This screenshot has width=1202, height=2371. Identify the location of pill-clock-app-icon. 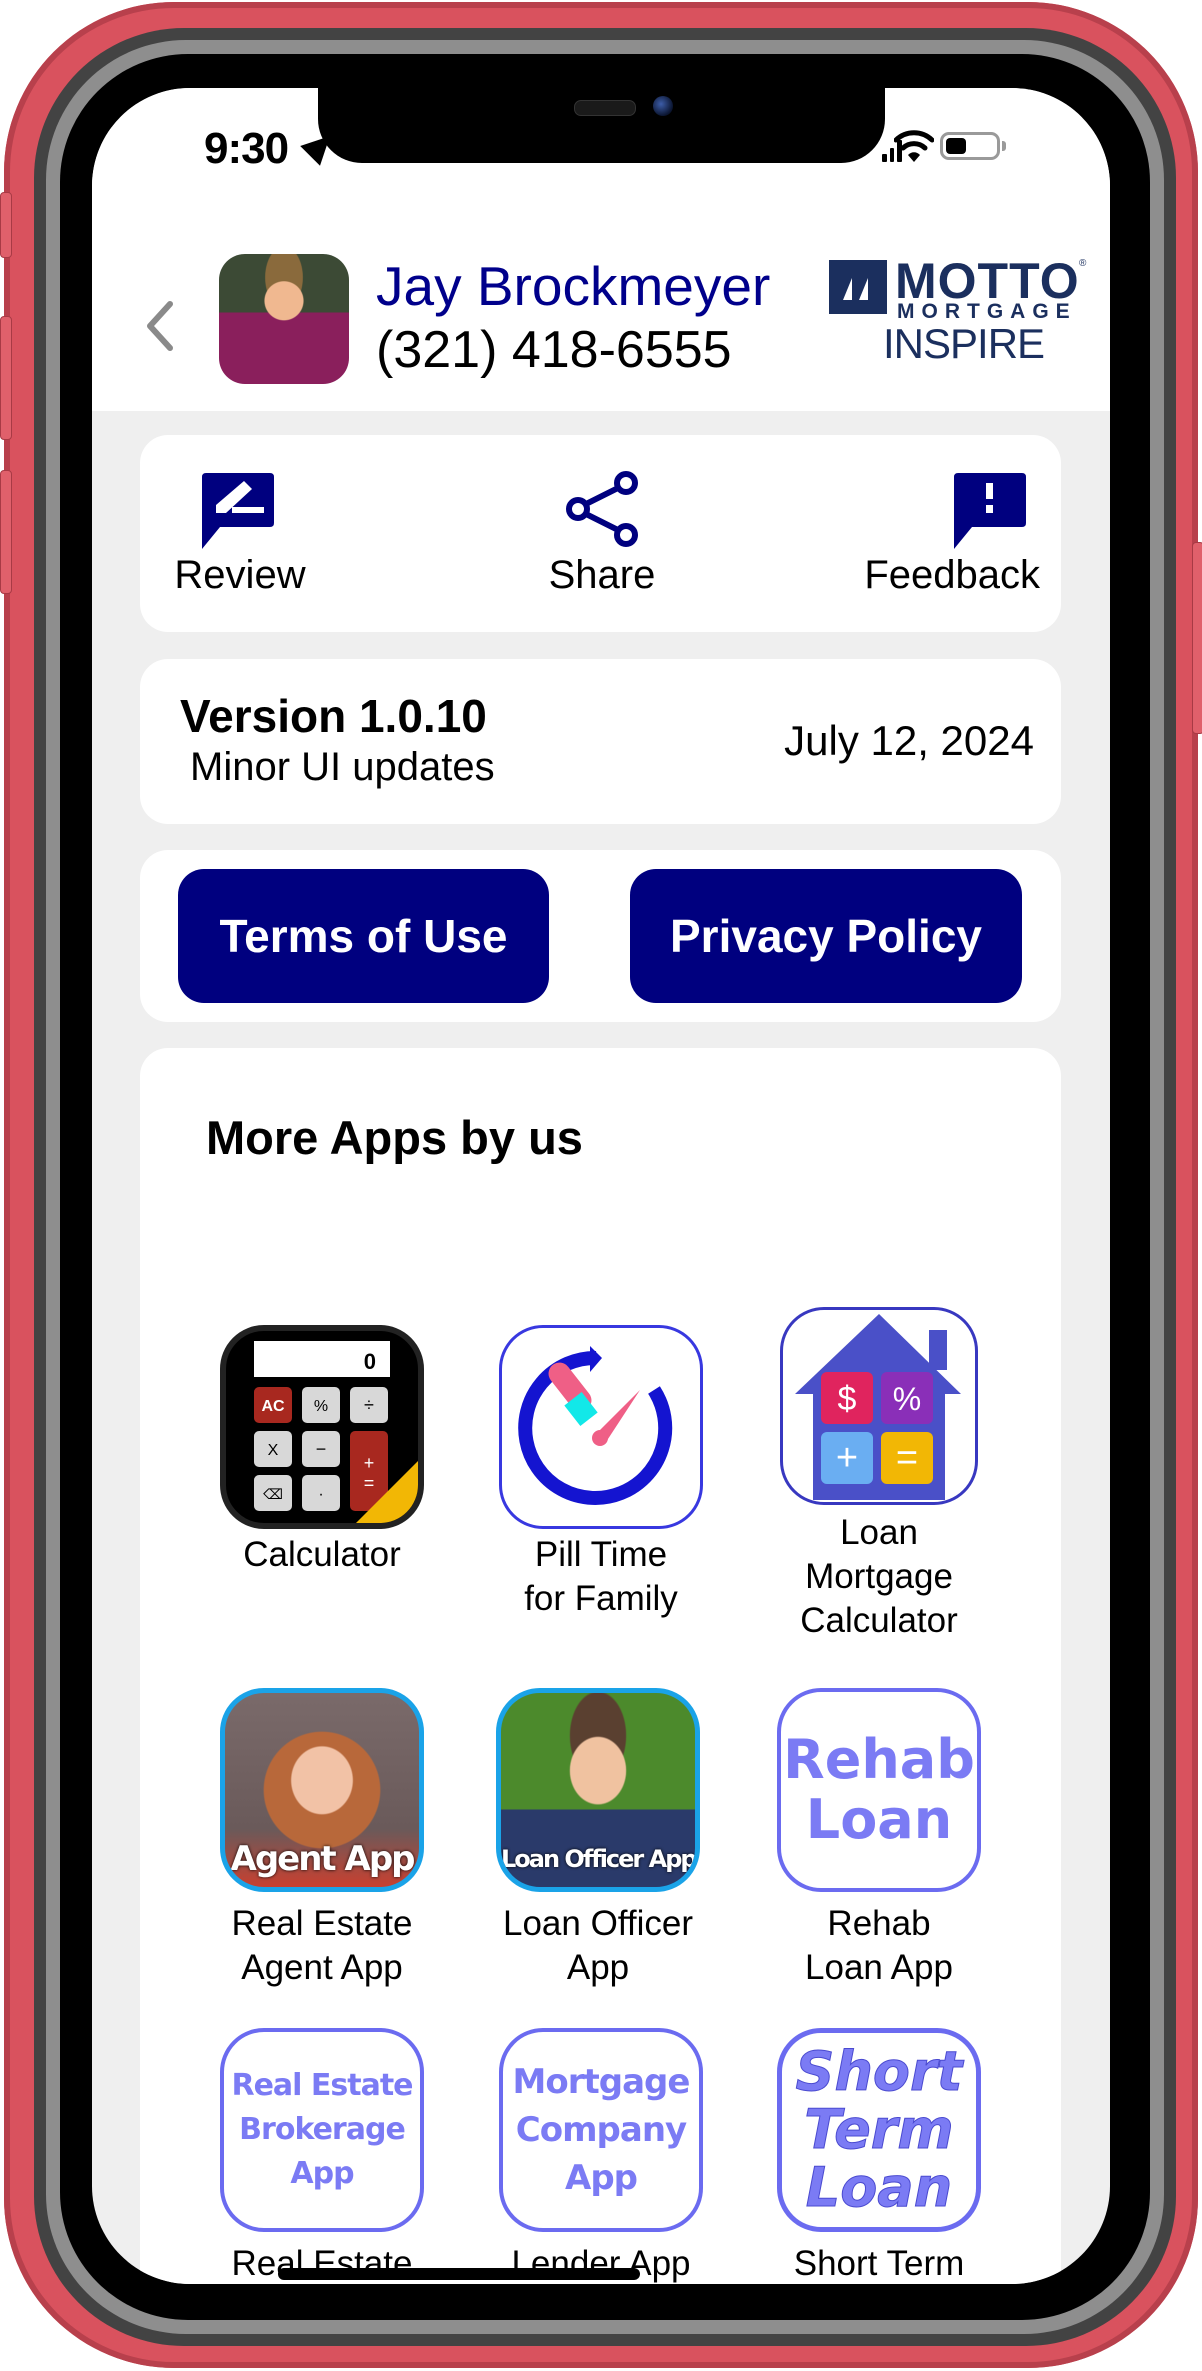
(601, 1427).